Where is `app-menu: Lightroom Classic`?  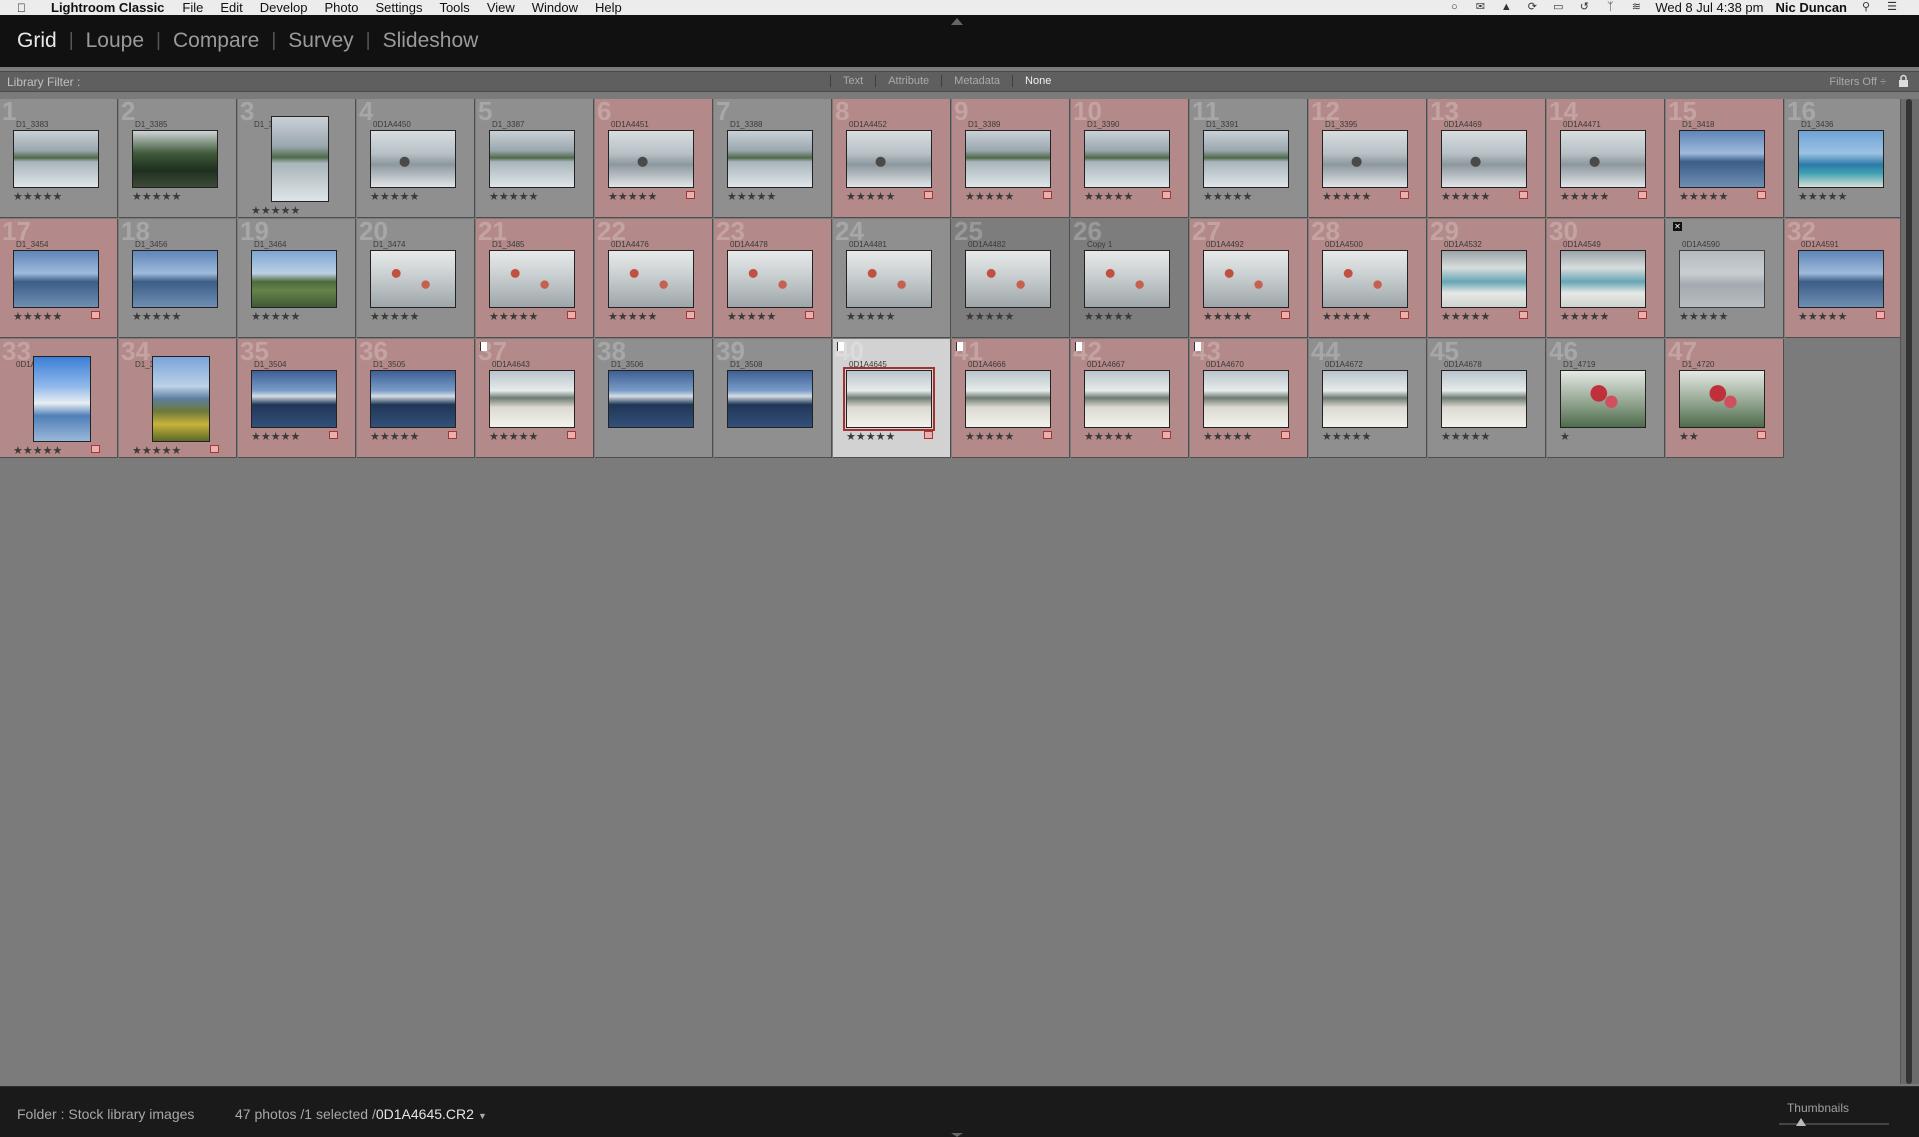 app-menu: Lightroom Classic is located at coordinates (107, 7).